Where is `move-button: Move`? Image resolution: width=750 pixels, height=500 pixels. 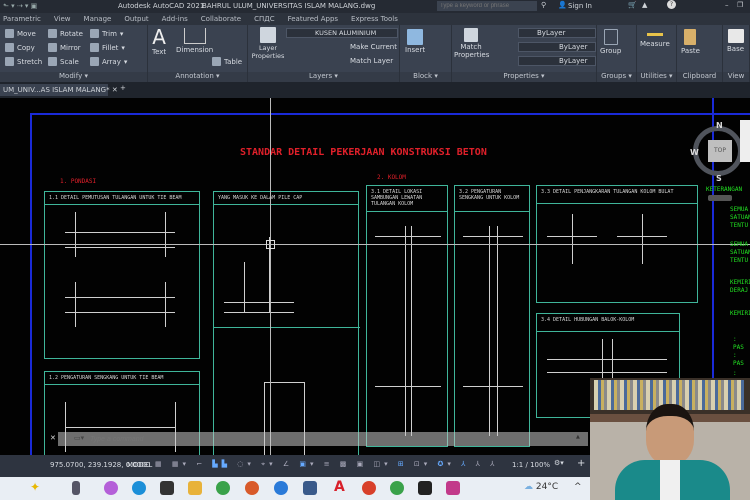
move-button: Move is located at coordinates (20, 33).